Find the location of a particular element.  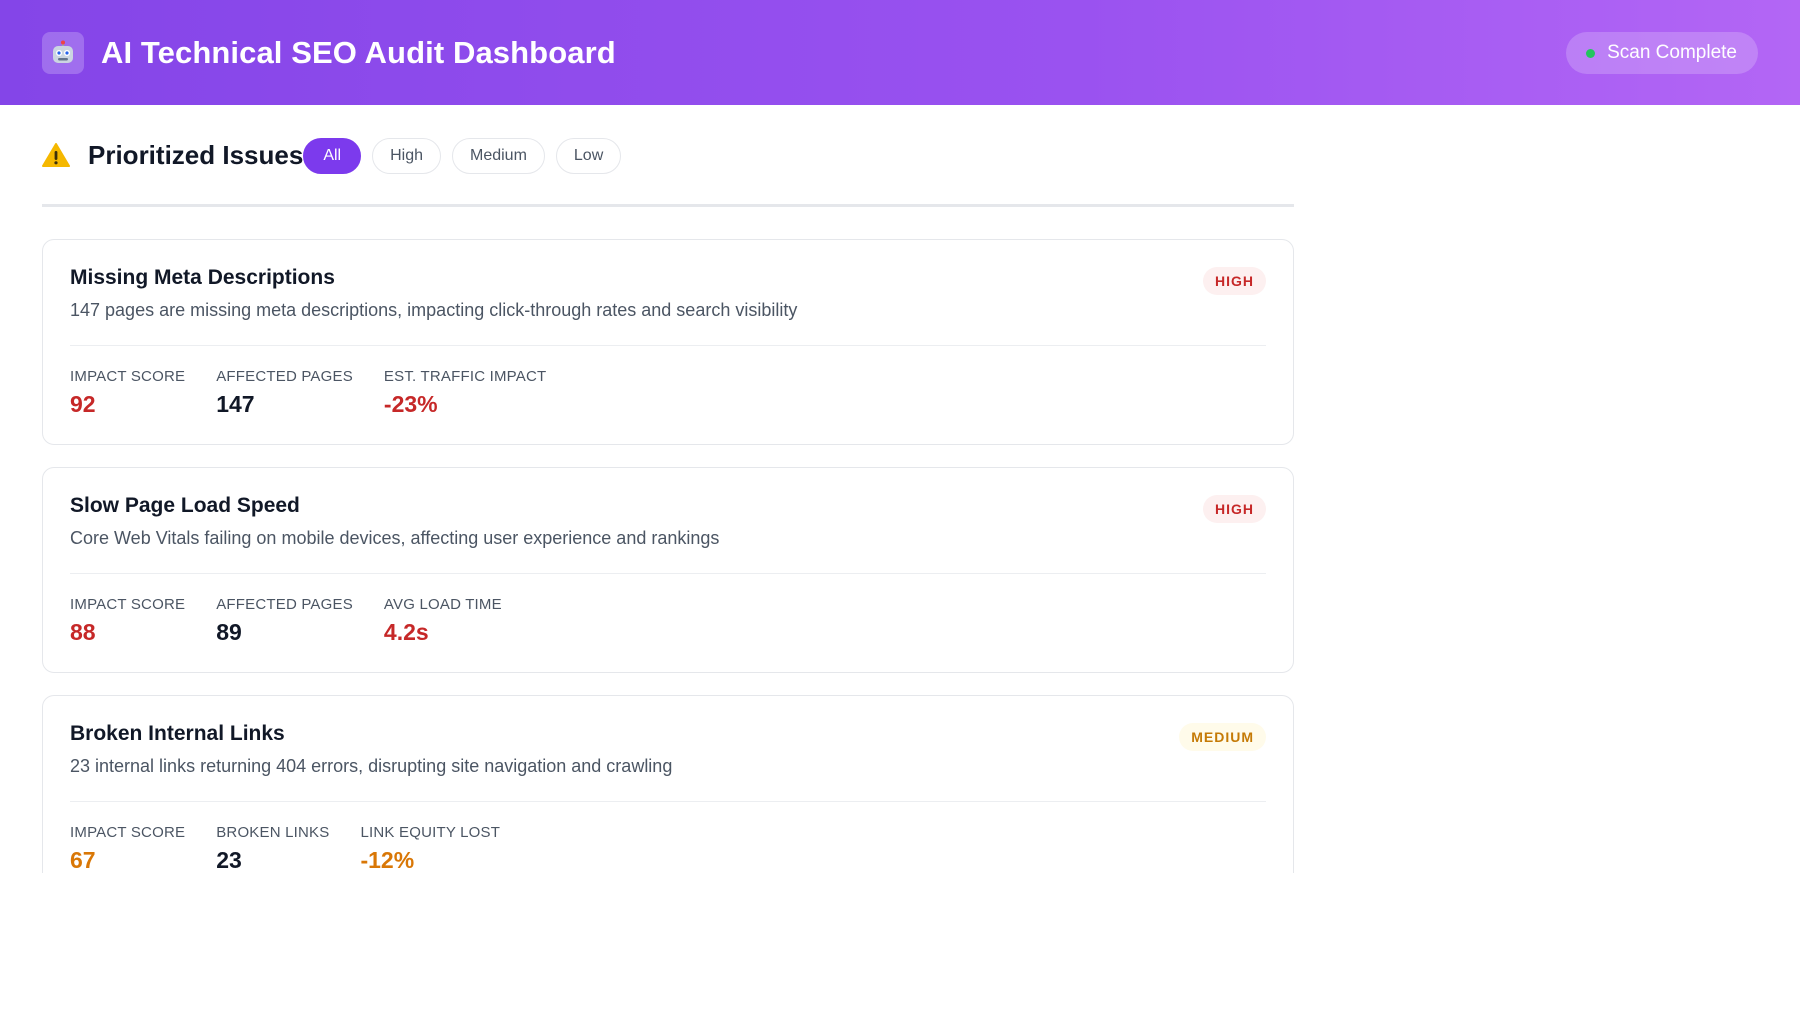

filter-high-button: High is located at coordinates (406, 155).